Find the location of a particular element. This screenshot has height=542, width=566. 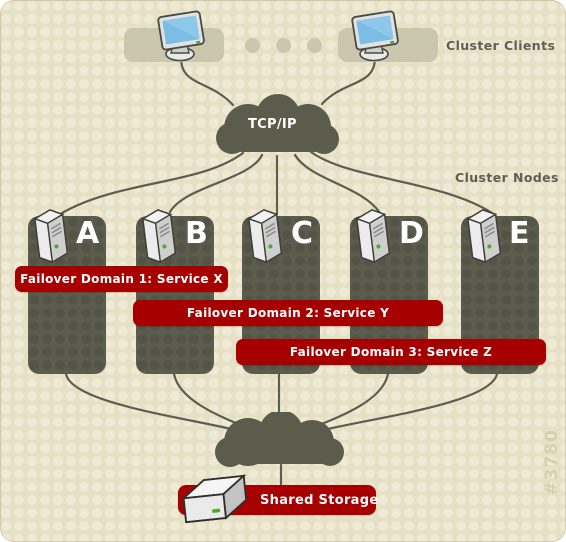

failover-domain-label-2: Failover Domain 2: Service Y is located at coordinates (288, 313).